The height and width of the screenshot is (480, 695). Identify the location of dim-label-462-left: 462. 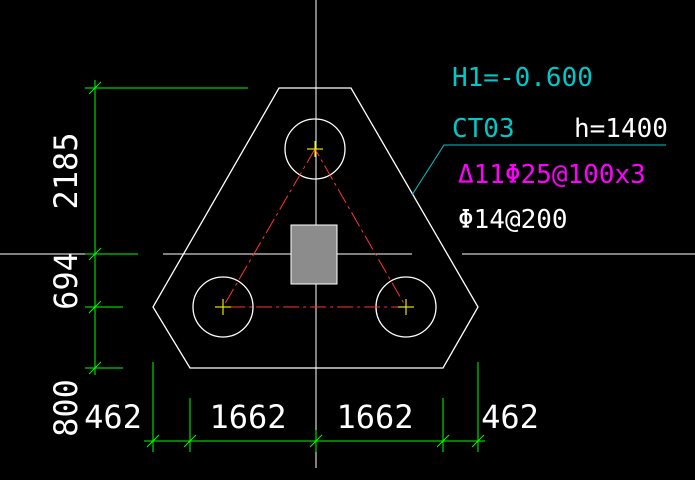
(113, 417).